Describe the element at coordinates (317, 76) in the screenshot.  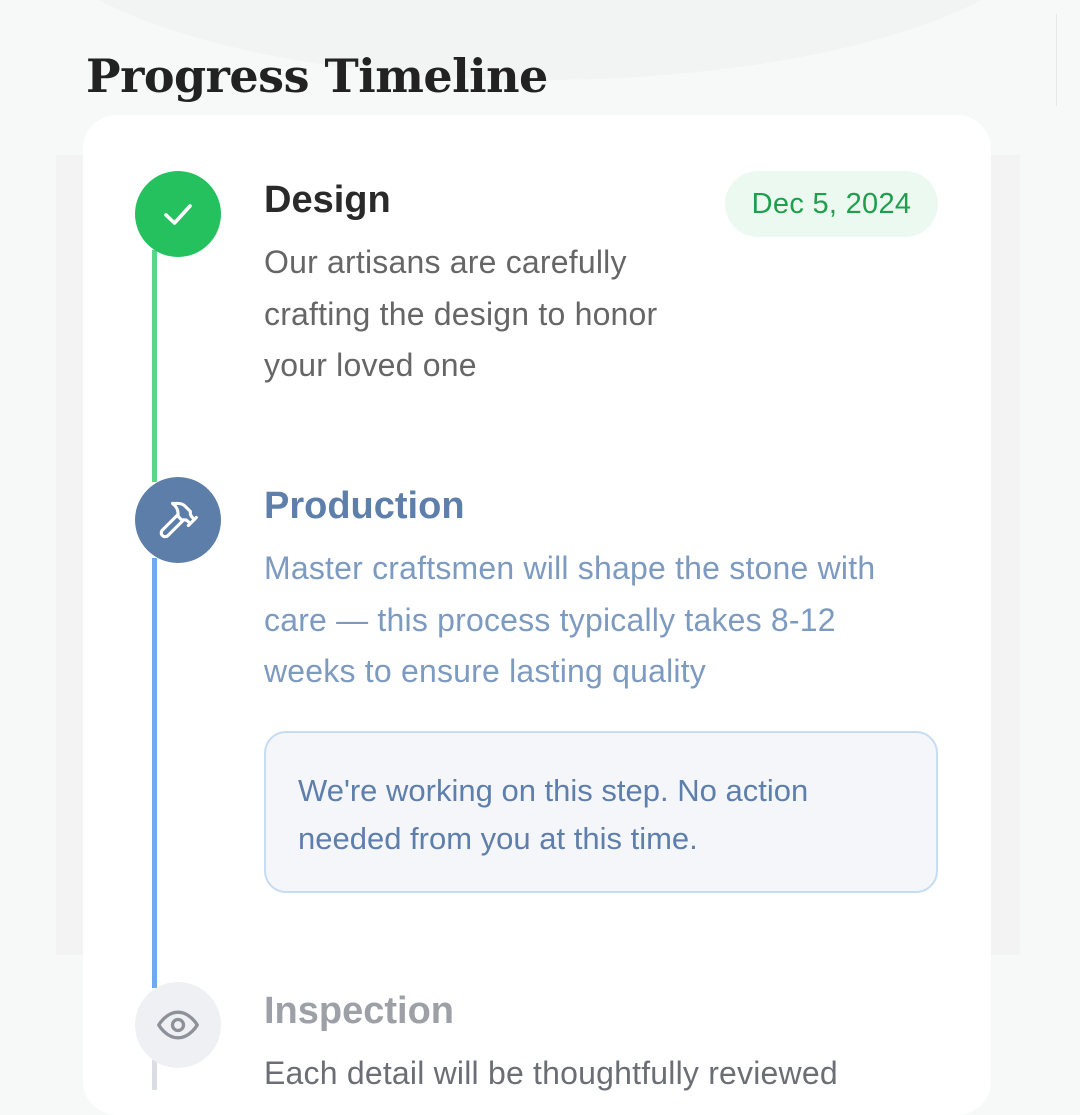
I see `page-title: Progress Timeline` at that location.